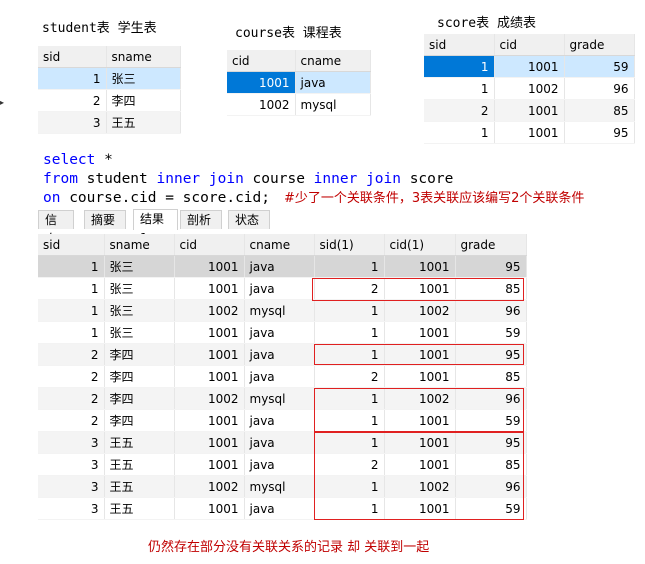 The image size is (645, 564). I want to click on table-row: 2 李四 1002 mysql 1 1002 96, so click(282, 398).